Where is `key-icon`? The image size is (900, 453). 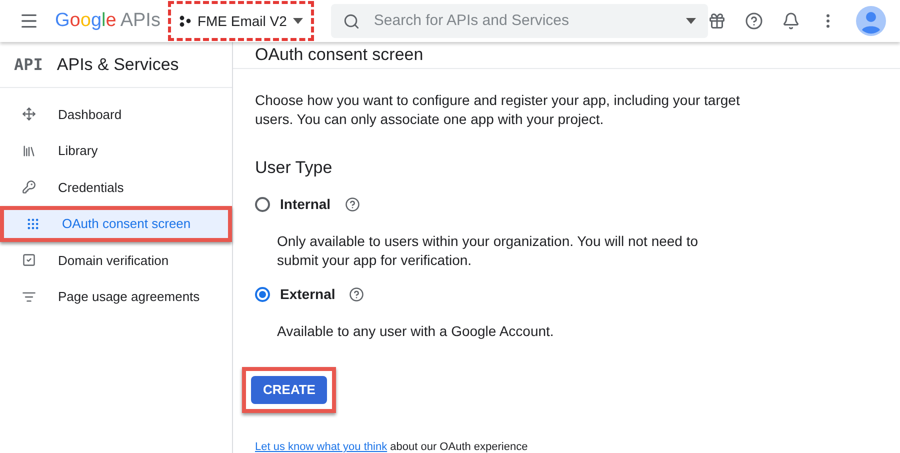 key-icon is located at coordinates (29, 187).